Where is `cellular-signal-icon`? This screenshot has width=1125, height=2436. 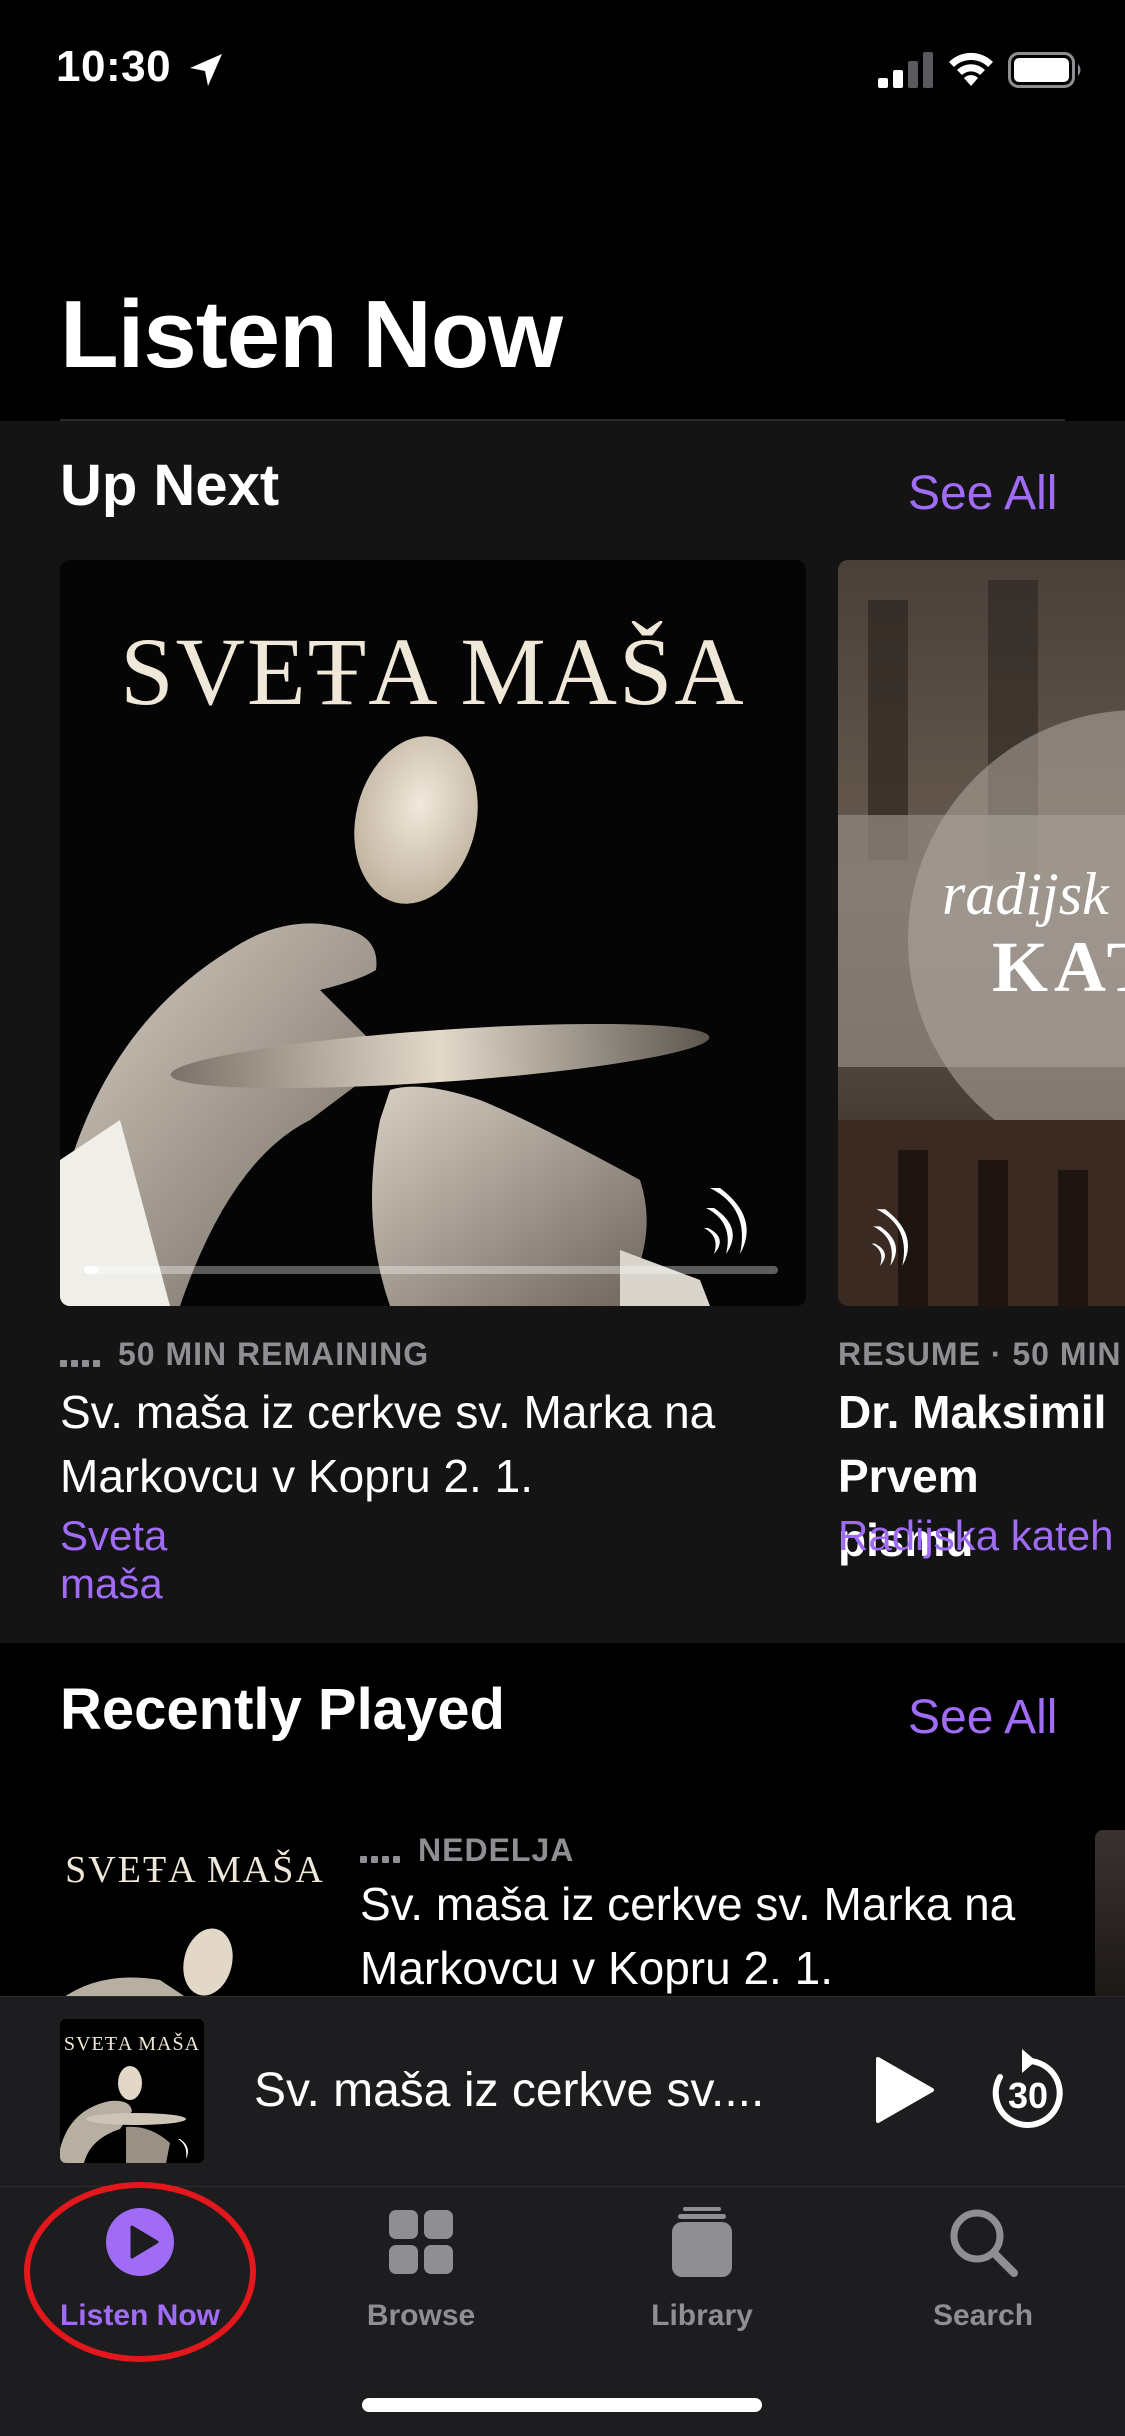 cellular-signal-icon is located at coordinates (905, 70).